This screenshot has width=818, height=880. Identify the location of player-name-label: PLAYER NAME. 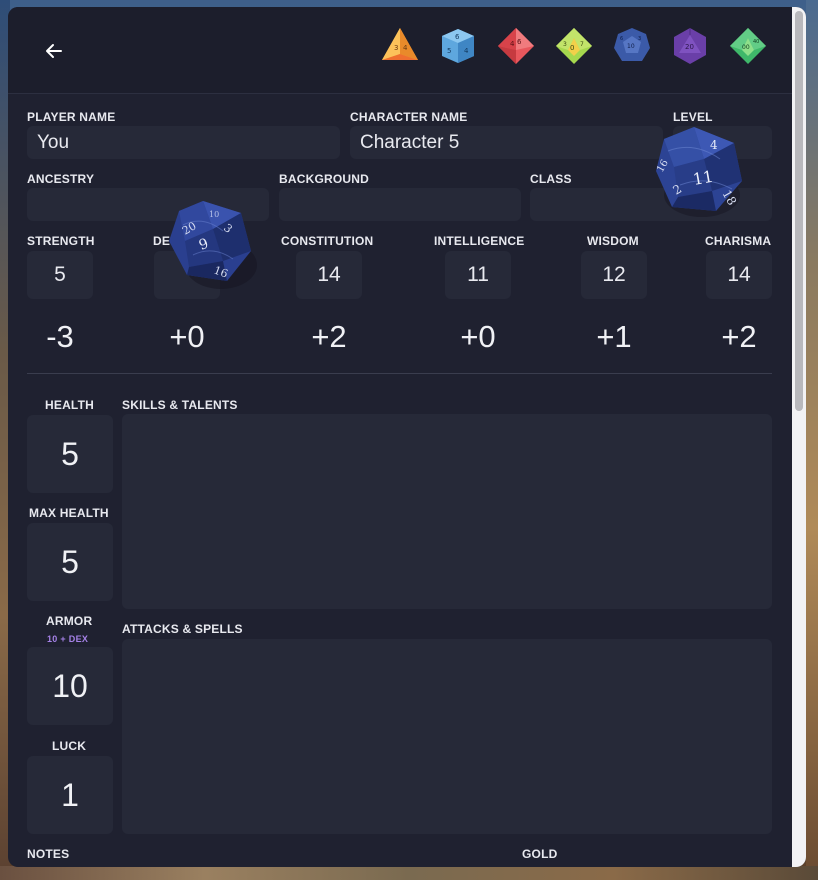
(71, 117).